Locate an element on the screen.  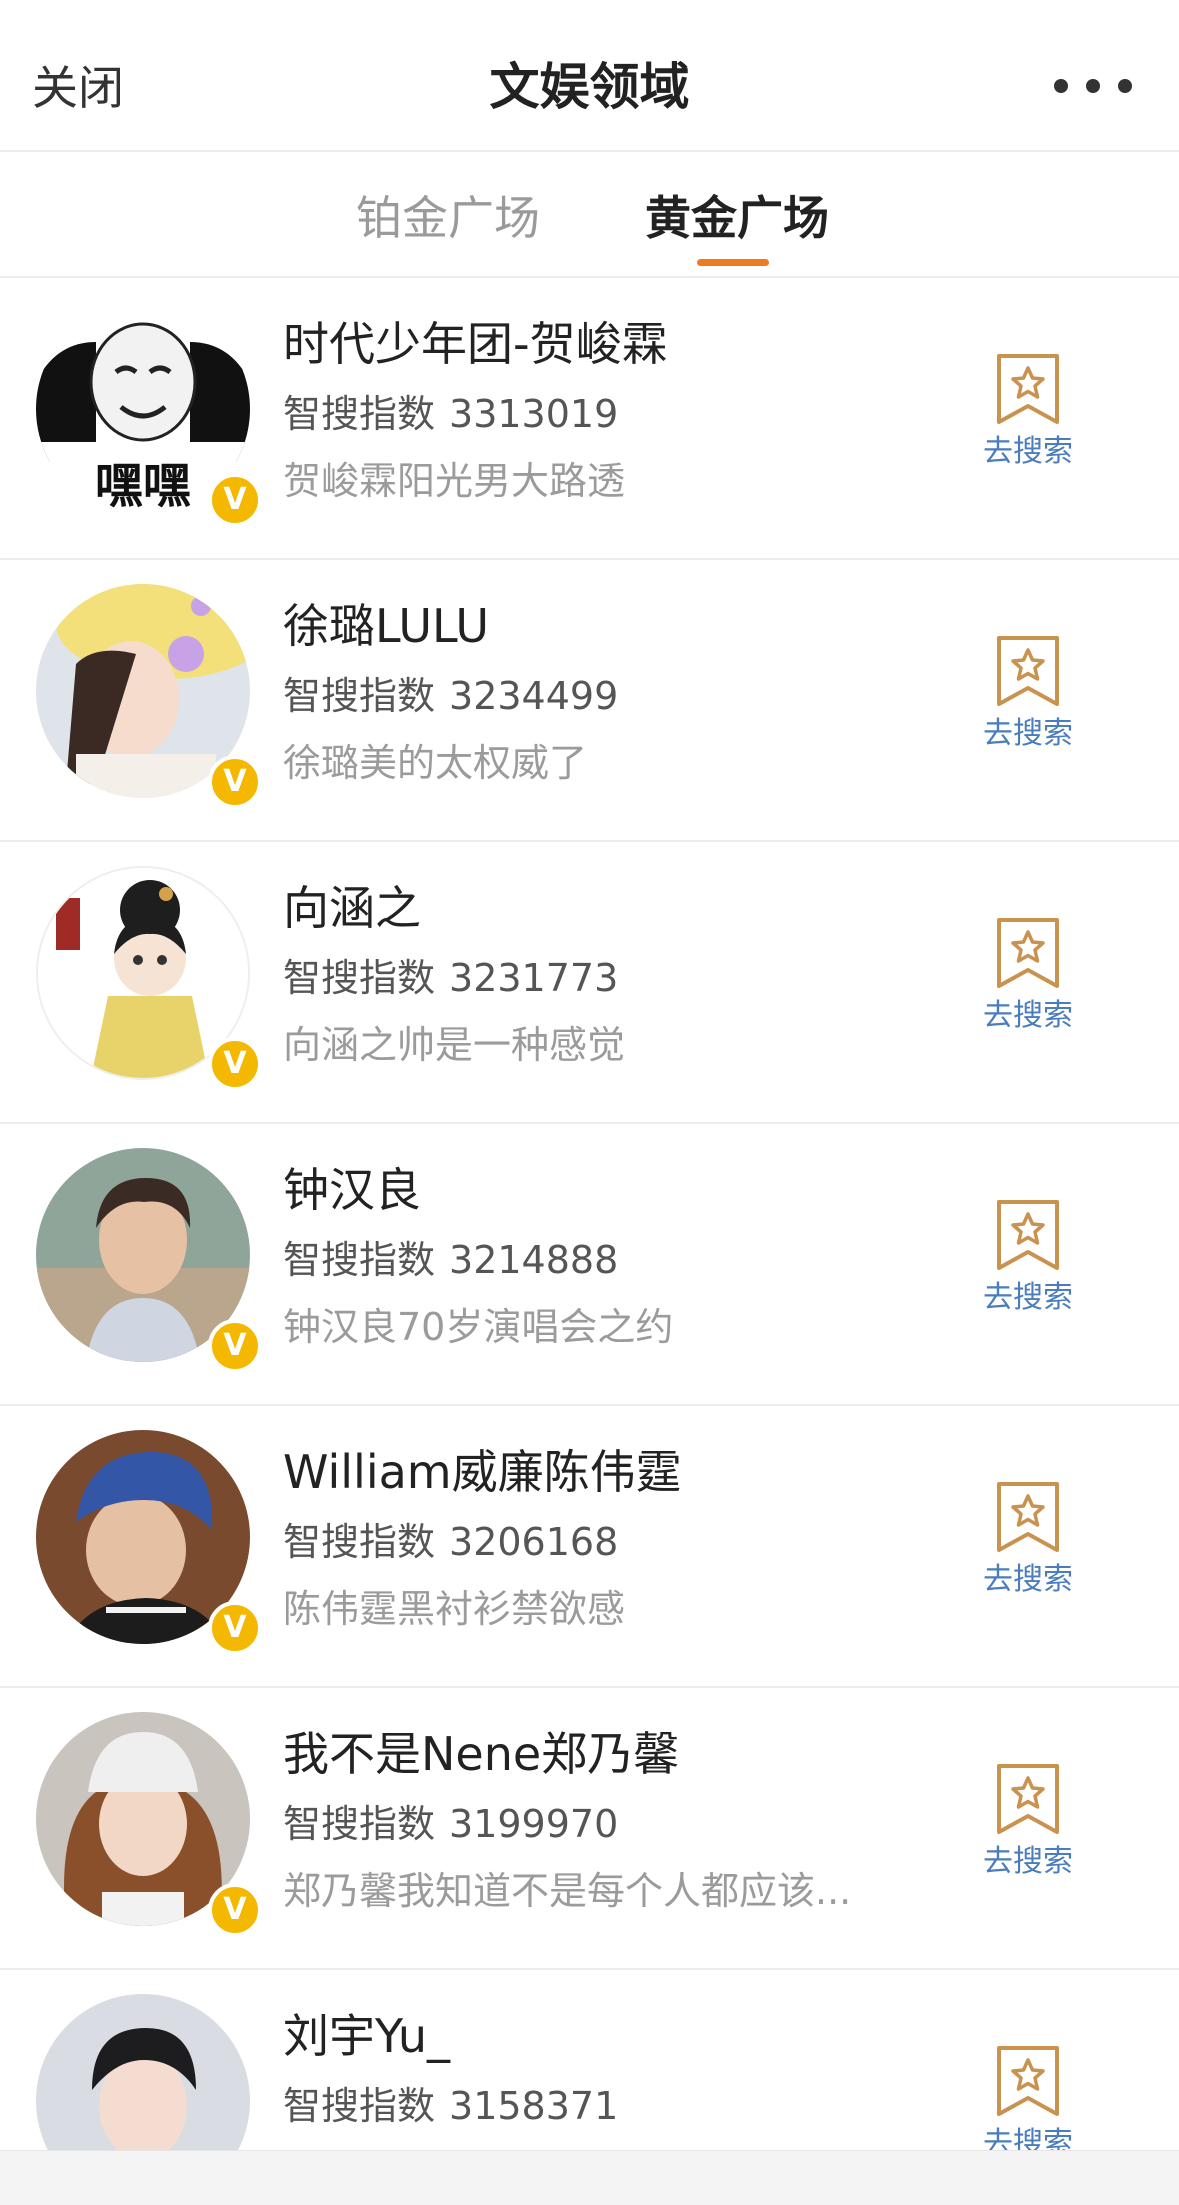
item-description: 徐璐美的太权威了 is located at coordinates (435, 763).